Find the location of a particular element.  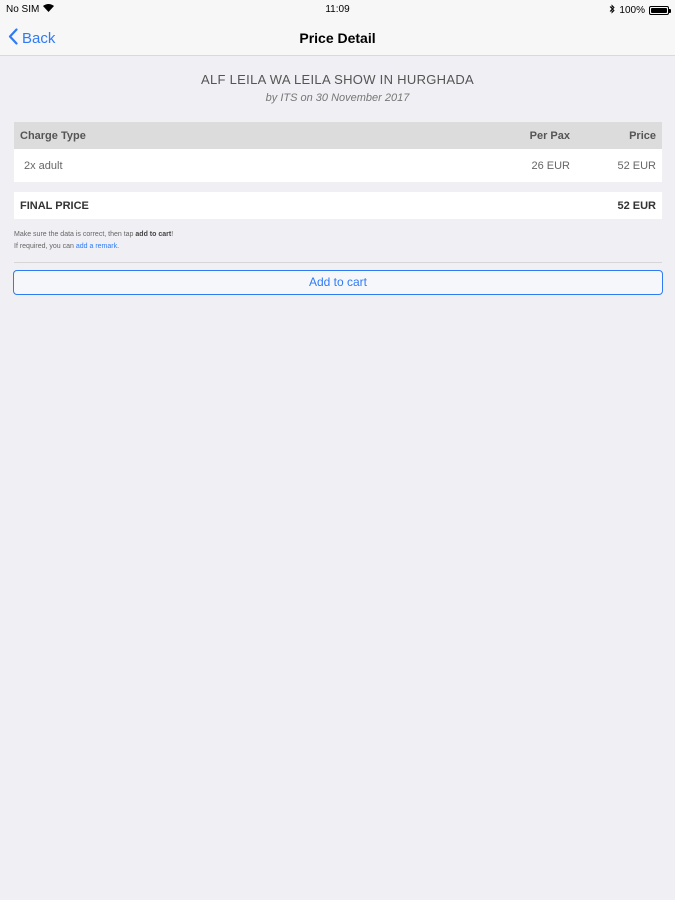

instruction-bold: add to cart is located at coordinates (153, 234).